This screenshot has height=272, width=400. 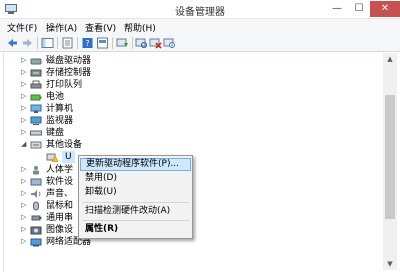 What do you see at coordinates (60, 109) in the screenshot?
I see `tree-label: 计算机` at bounding box center [60, 109].